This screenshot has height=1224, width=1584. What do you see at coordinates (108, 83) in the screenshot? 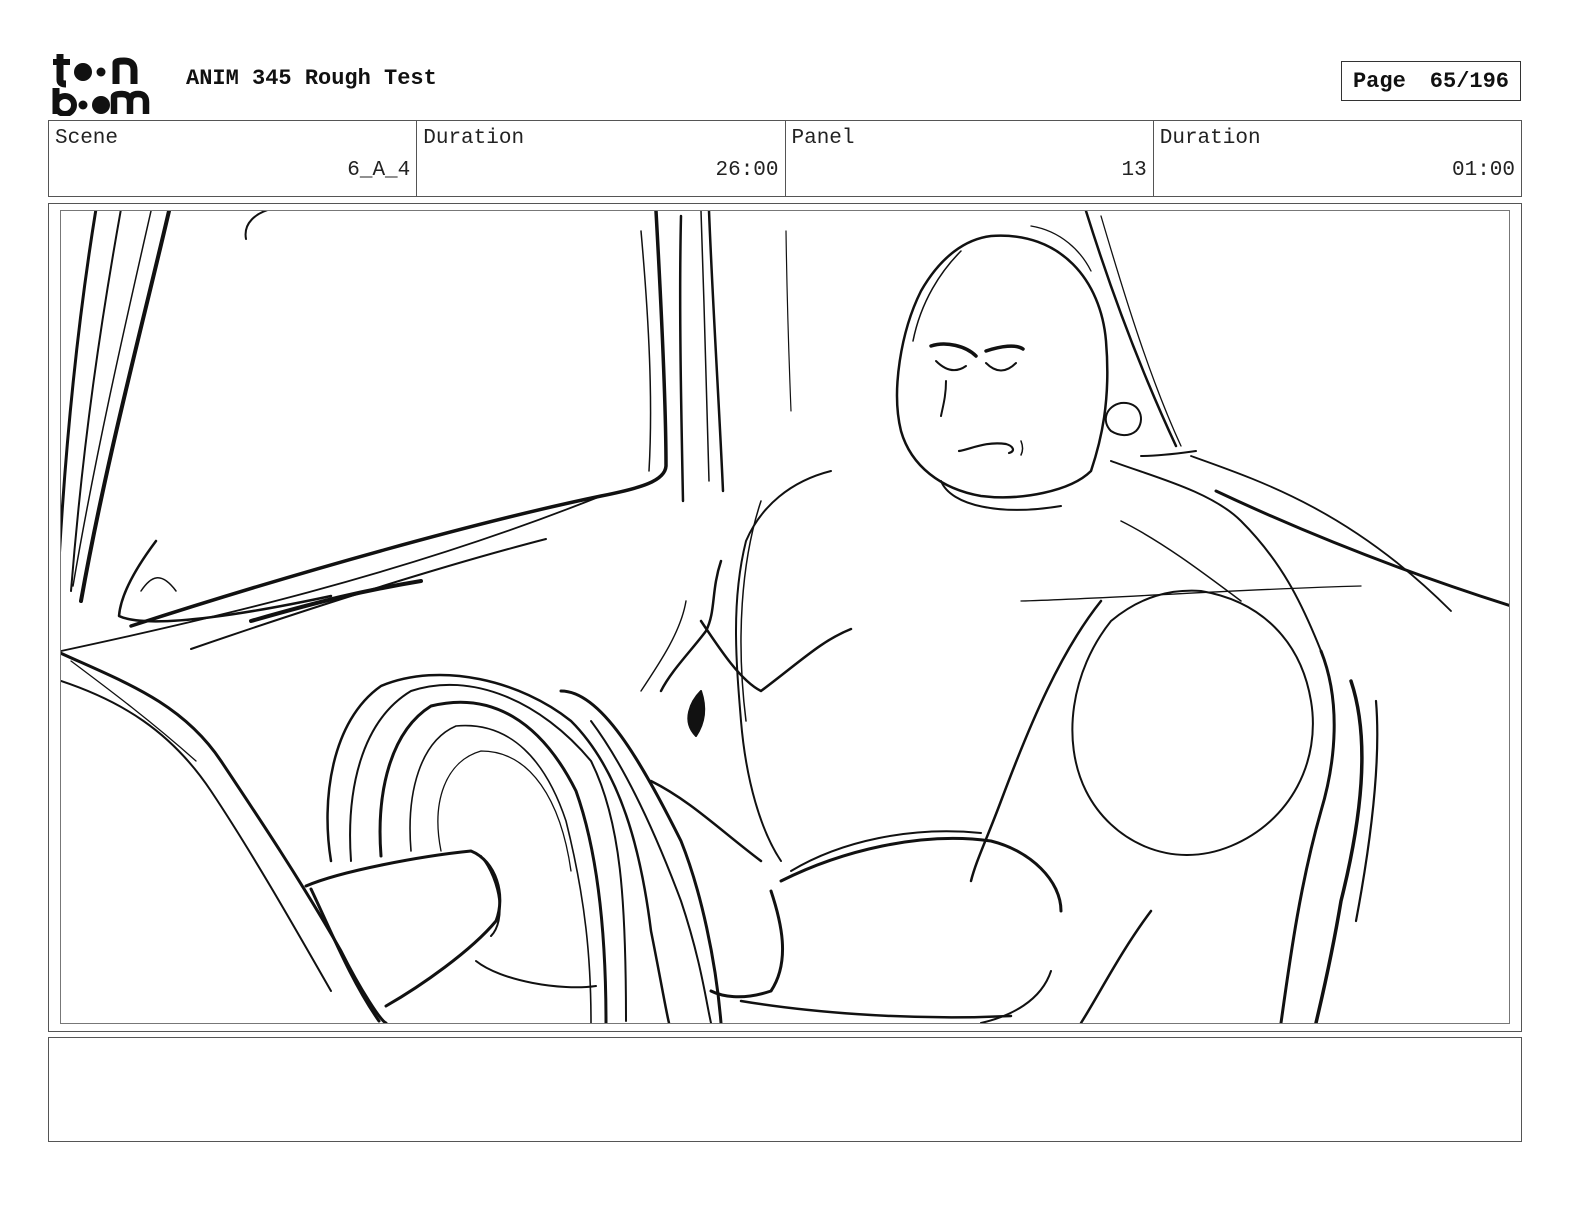
I see `toonboom-logo` at bounding box center [108, 83].